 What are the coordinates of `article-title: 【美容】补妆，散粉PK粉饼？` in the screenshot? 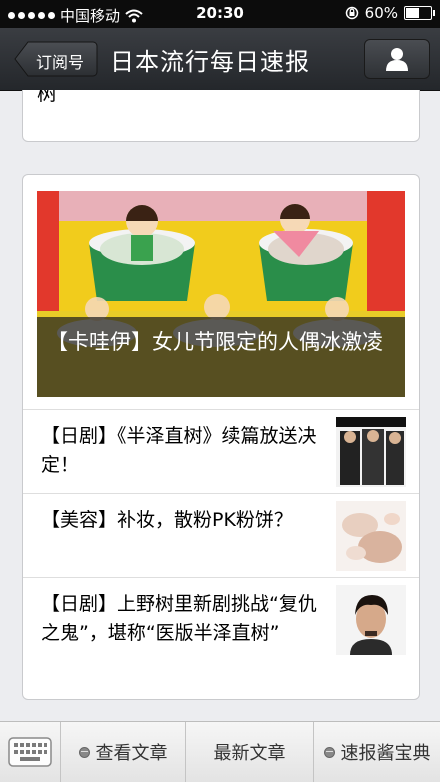 It's located at (167, 520).